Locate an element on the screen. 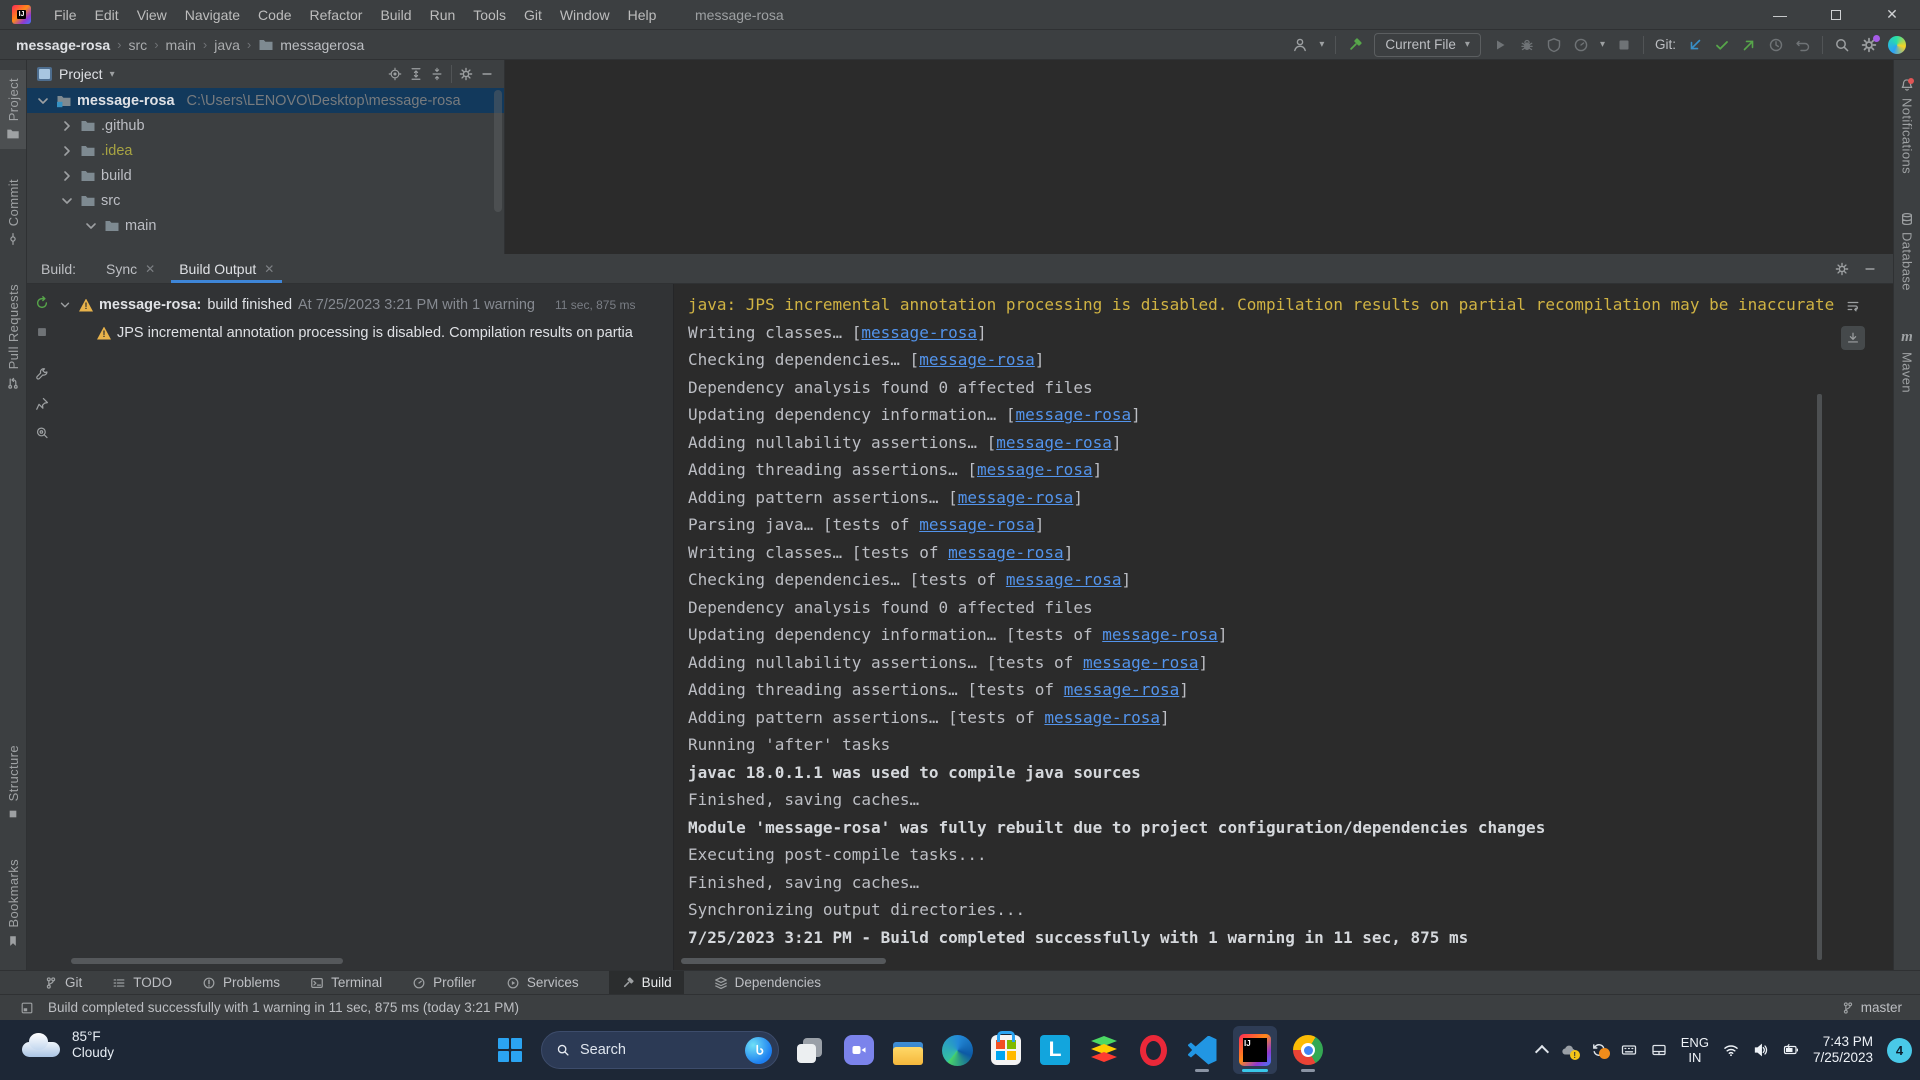 The width and height of the screenshot is (1920, 1080). build-hammer-icon is located at coordinates (1355, 45).